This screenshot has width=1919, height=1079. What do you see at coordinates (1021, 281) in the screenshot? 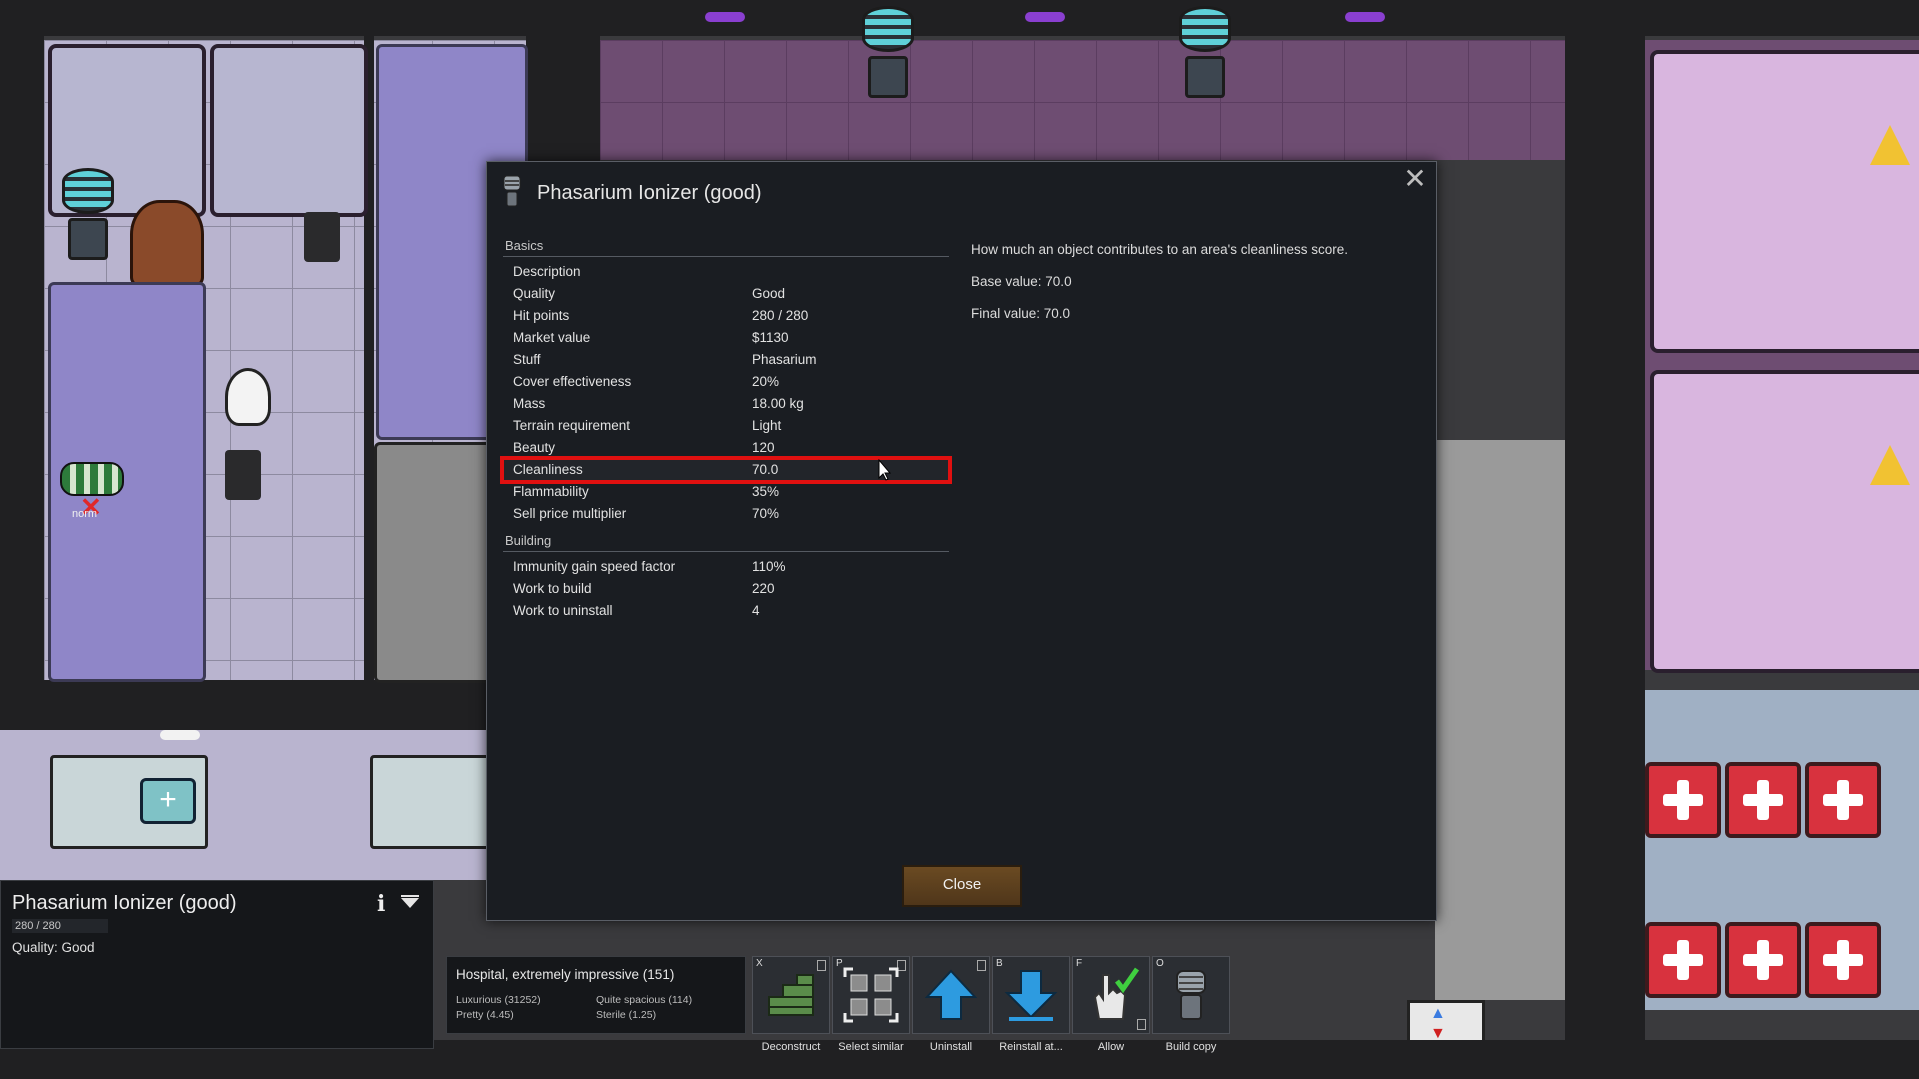
I see `base-value-text: Base value: 70.0` at bounding box center [1021, 281].